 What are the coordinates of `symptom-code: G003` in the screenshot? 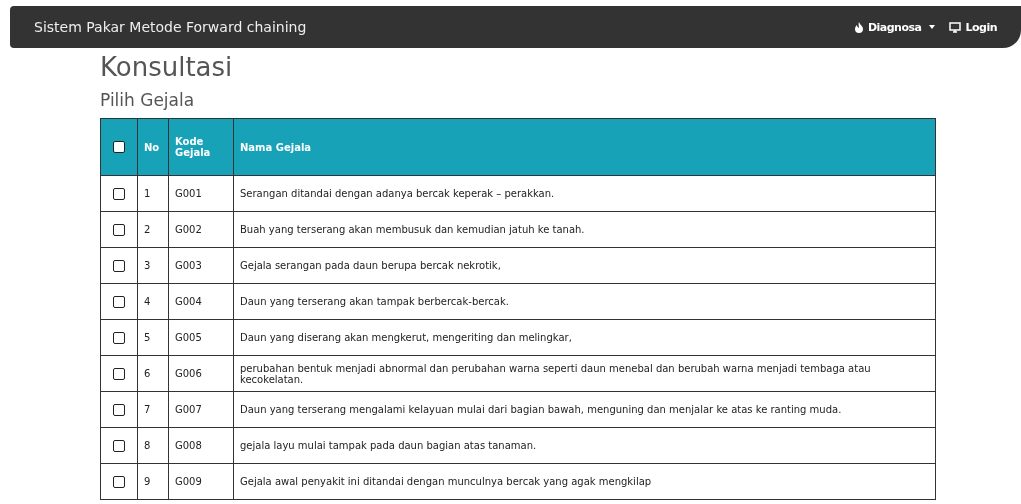 It's located at (188, 265).